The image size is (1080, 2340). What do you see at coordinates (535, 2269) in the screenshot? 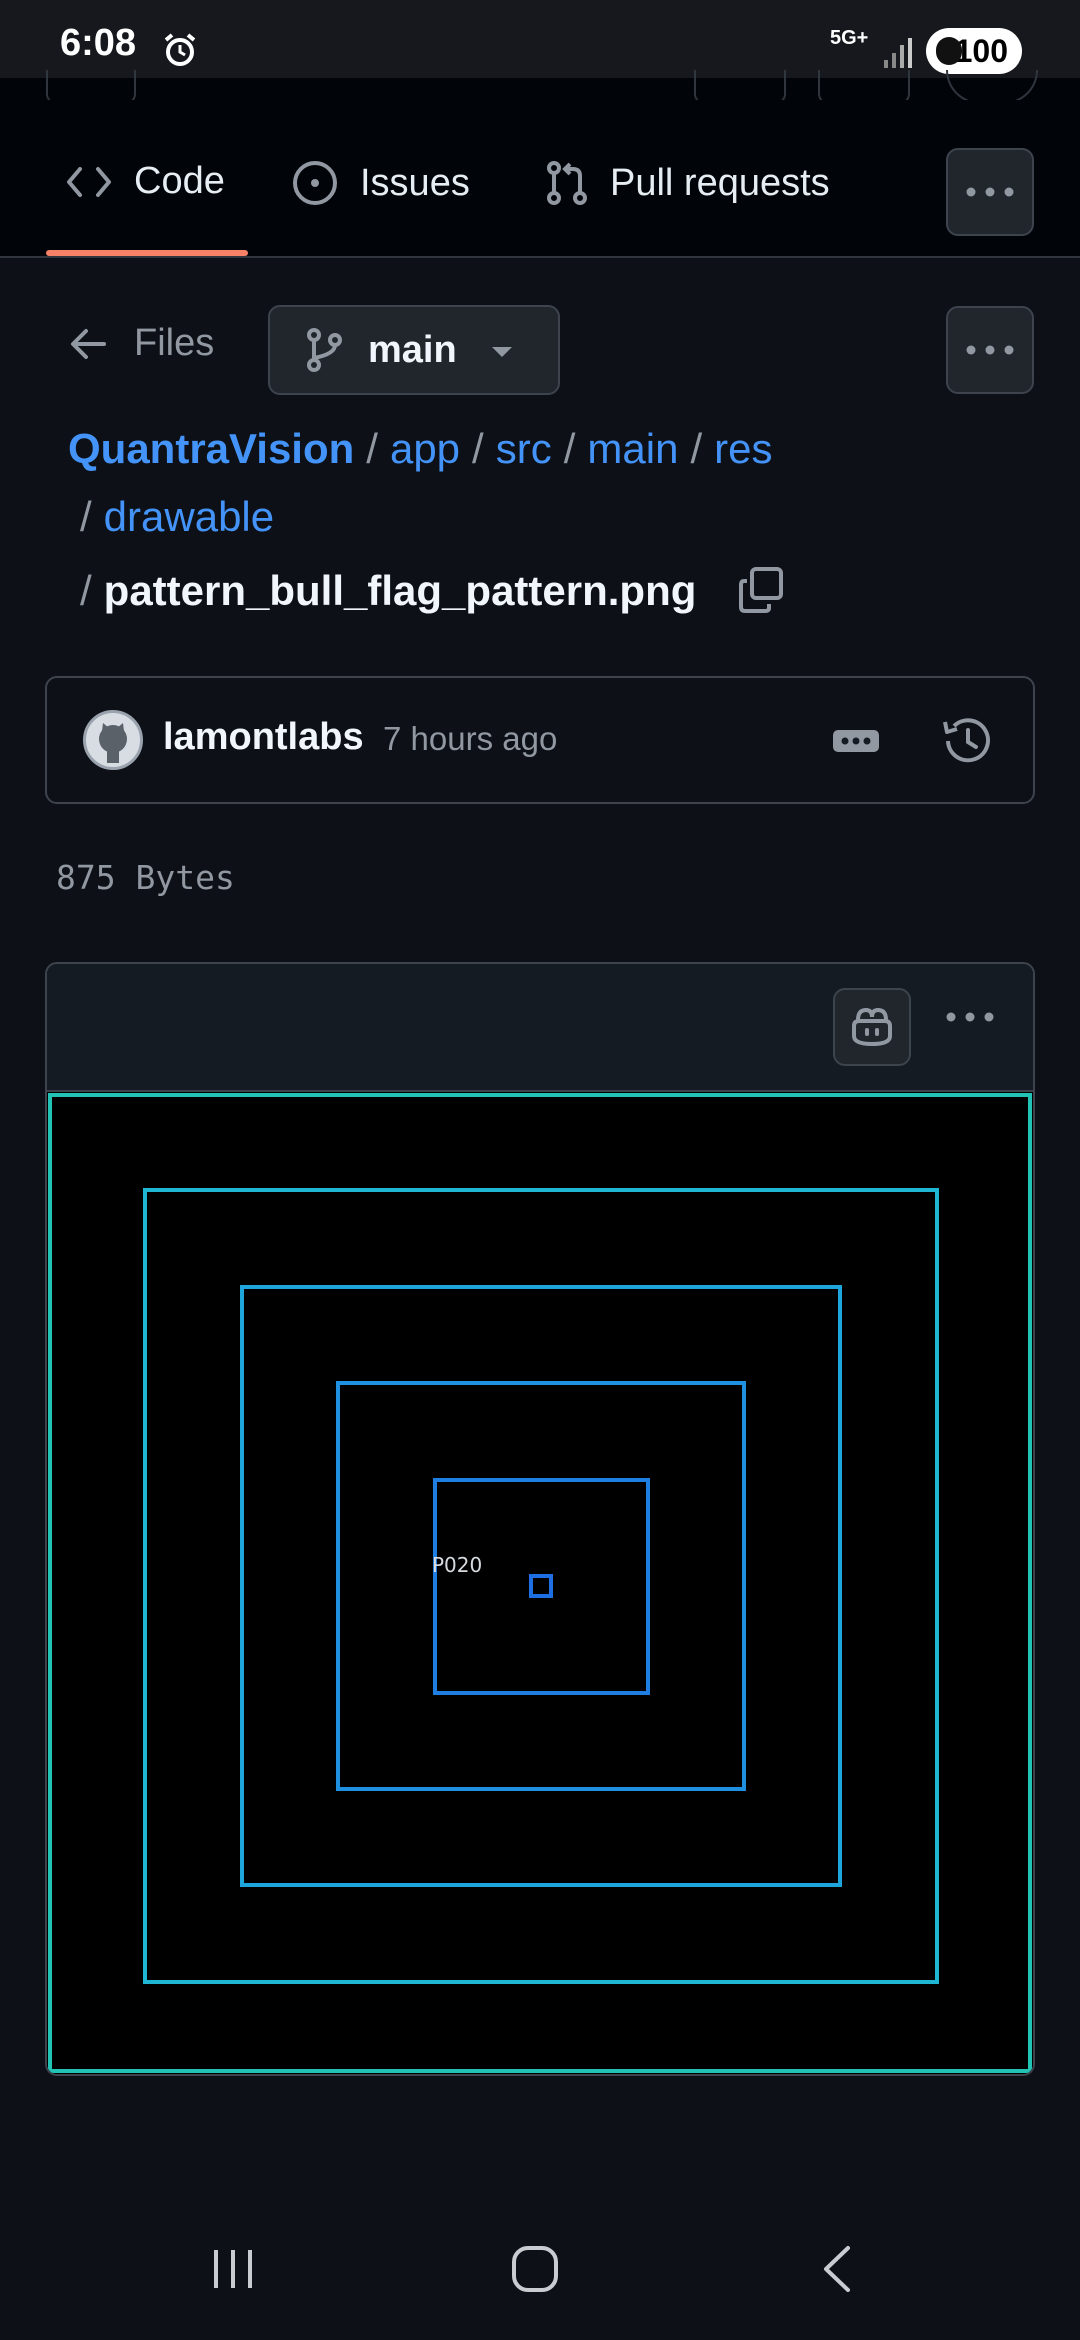
I see `home-icon` at bounding box center [535, 2269].